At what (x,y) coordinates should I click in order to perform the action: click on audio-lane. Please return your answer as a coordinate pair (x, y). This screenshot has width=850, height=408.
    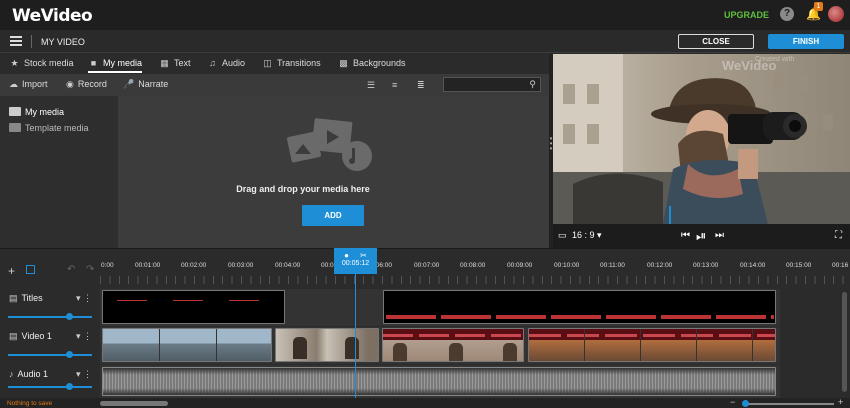
    Looking at the image, I should click on (440, 381).